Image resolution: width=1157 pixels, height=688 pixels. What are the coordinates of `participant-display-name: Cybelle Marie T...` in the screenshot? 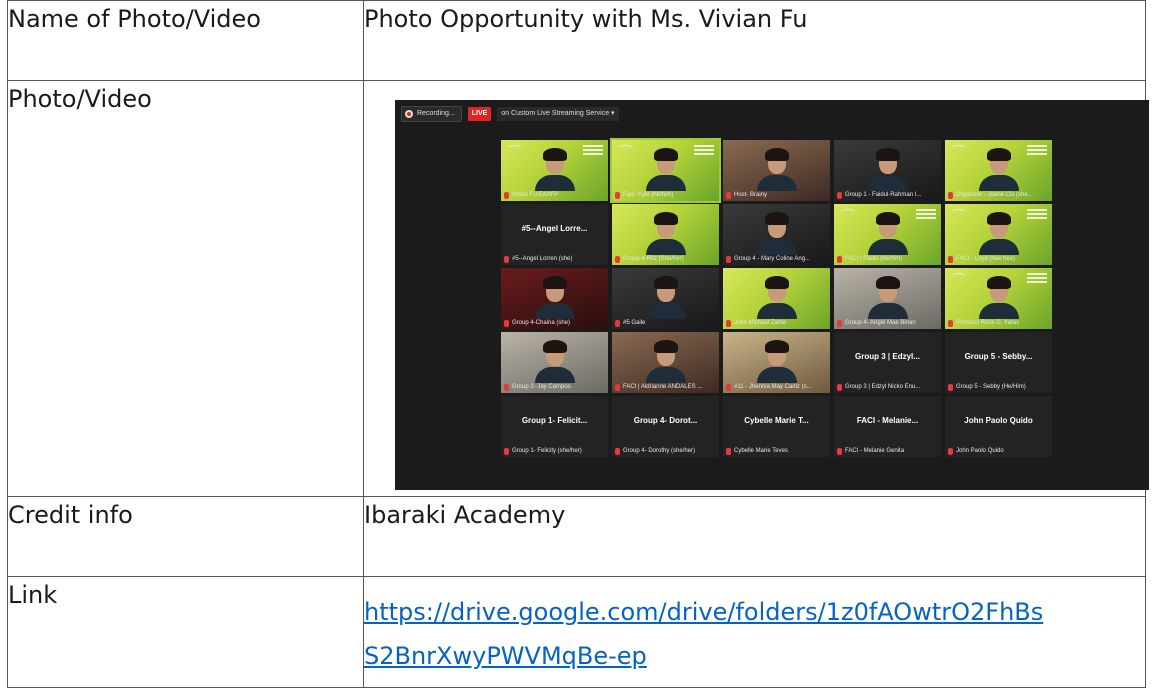 It's located at (776, 420).